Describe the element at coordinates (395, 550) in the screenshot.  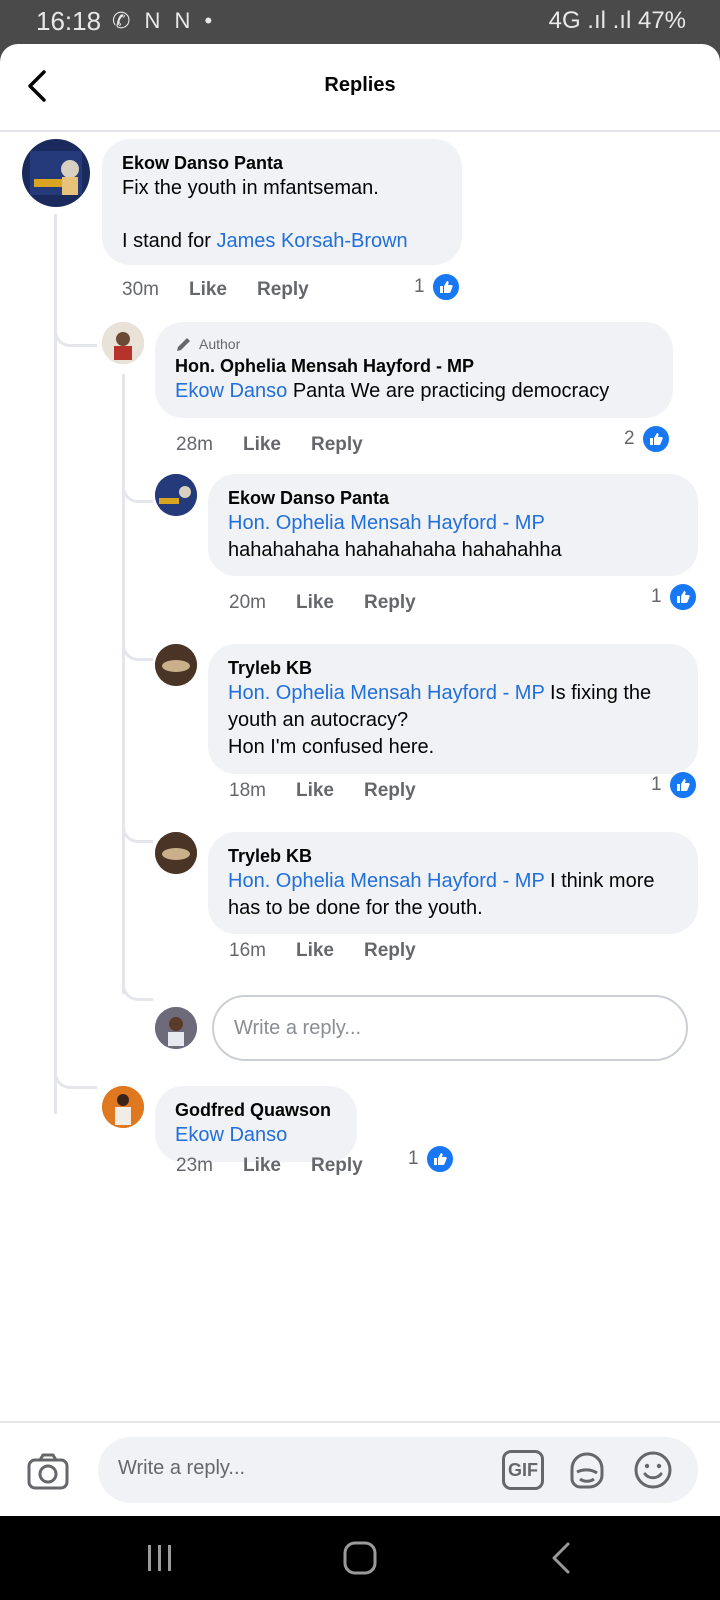
I see `comment-text: hahahahaha hahahahaha hahahahha` at that location.